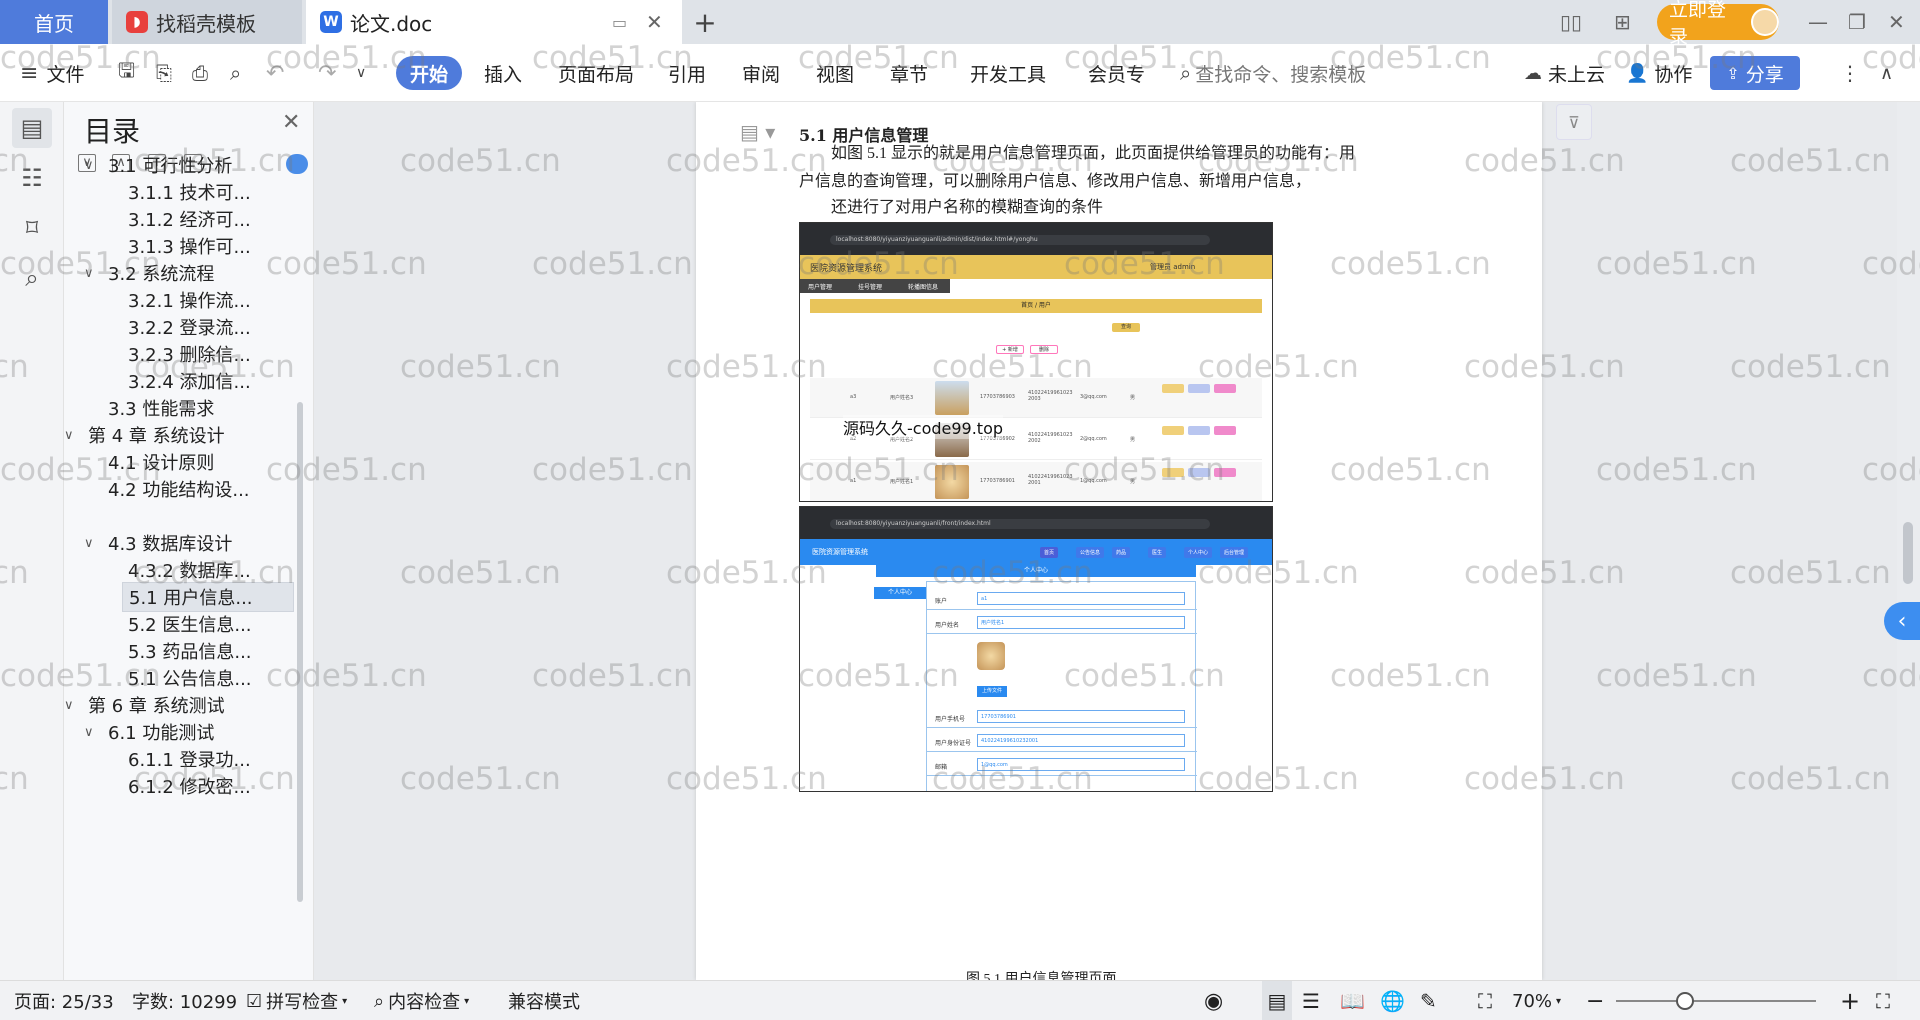  What do you see at coordinates (1273, 73) in the screenshot?
I see `command-search: ⌕ 查找命令、搜索模板` at bounding box center [1273, 73].